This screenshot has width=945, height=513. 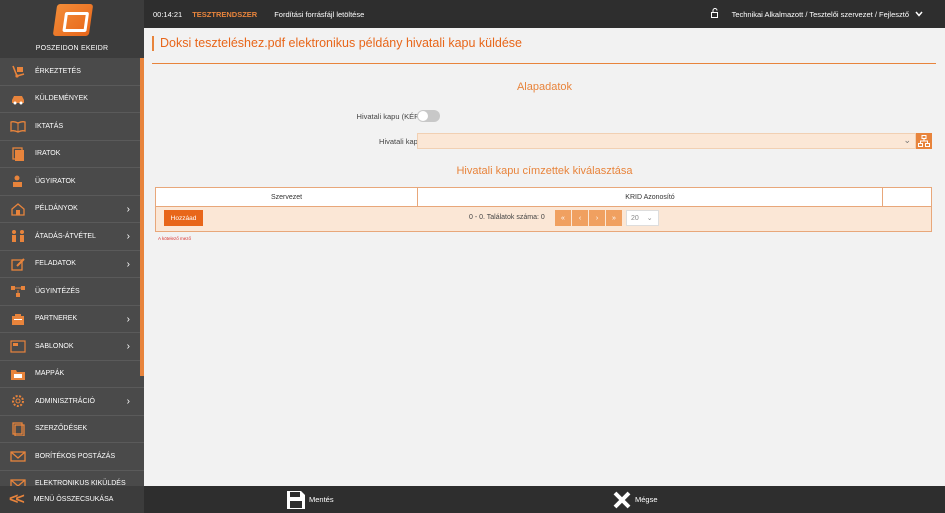 What do you see at coordinates (61, 99) in the screenshot?
I see `sidebar-item-label: KÜLDEMÉNYEK` at bounding box center [61, 99].